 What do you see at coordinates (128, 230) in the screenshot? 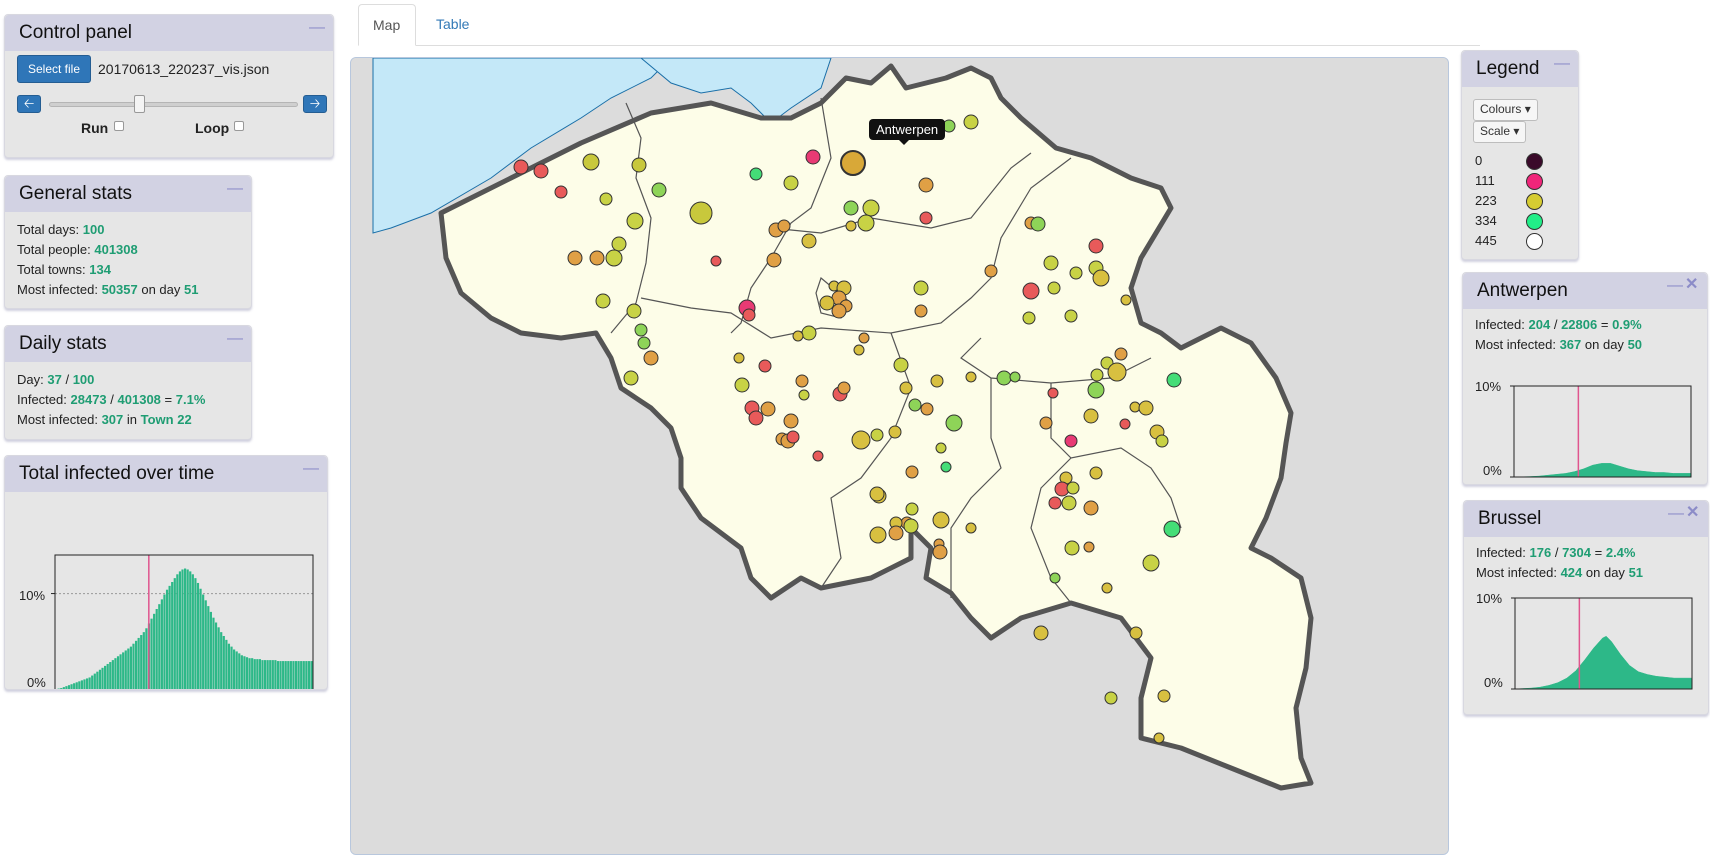
I see `total-days-line: Total days: 100` at bounding box center [128, 230].